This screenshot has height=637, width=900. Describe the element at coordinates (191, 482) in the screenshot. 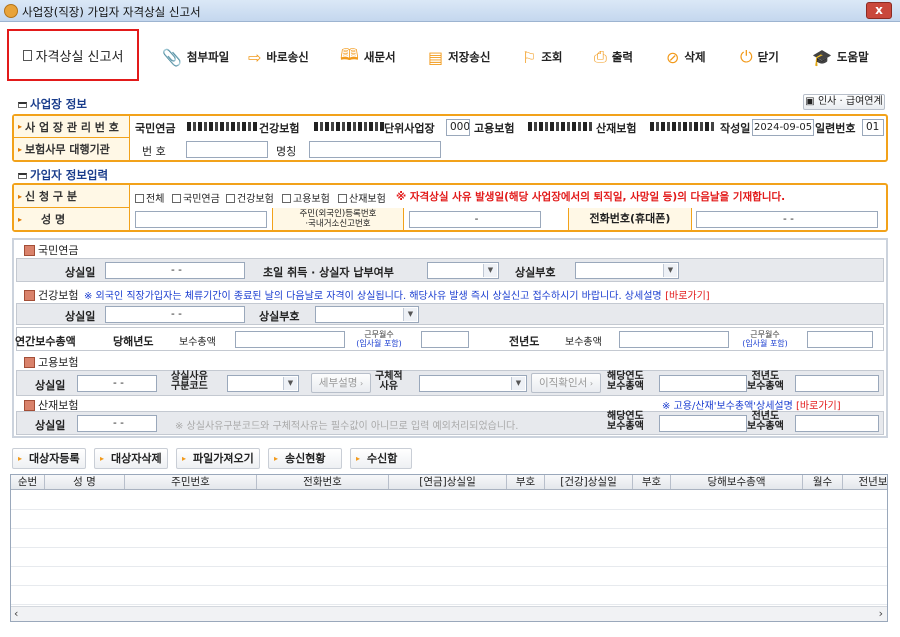

I see `col-header: 주민번호` at that location.